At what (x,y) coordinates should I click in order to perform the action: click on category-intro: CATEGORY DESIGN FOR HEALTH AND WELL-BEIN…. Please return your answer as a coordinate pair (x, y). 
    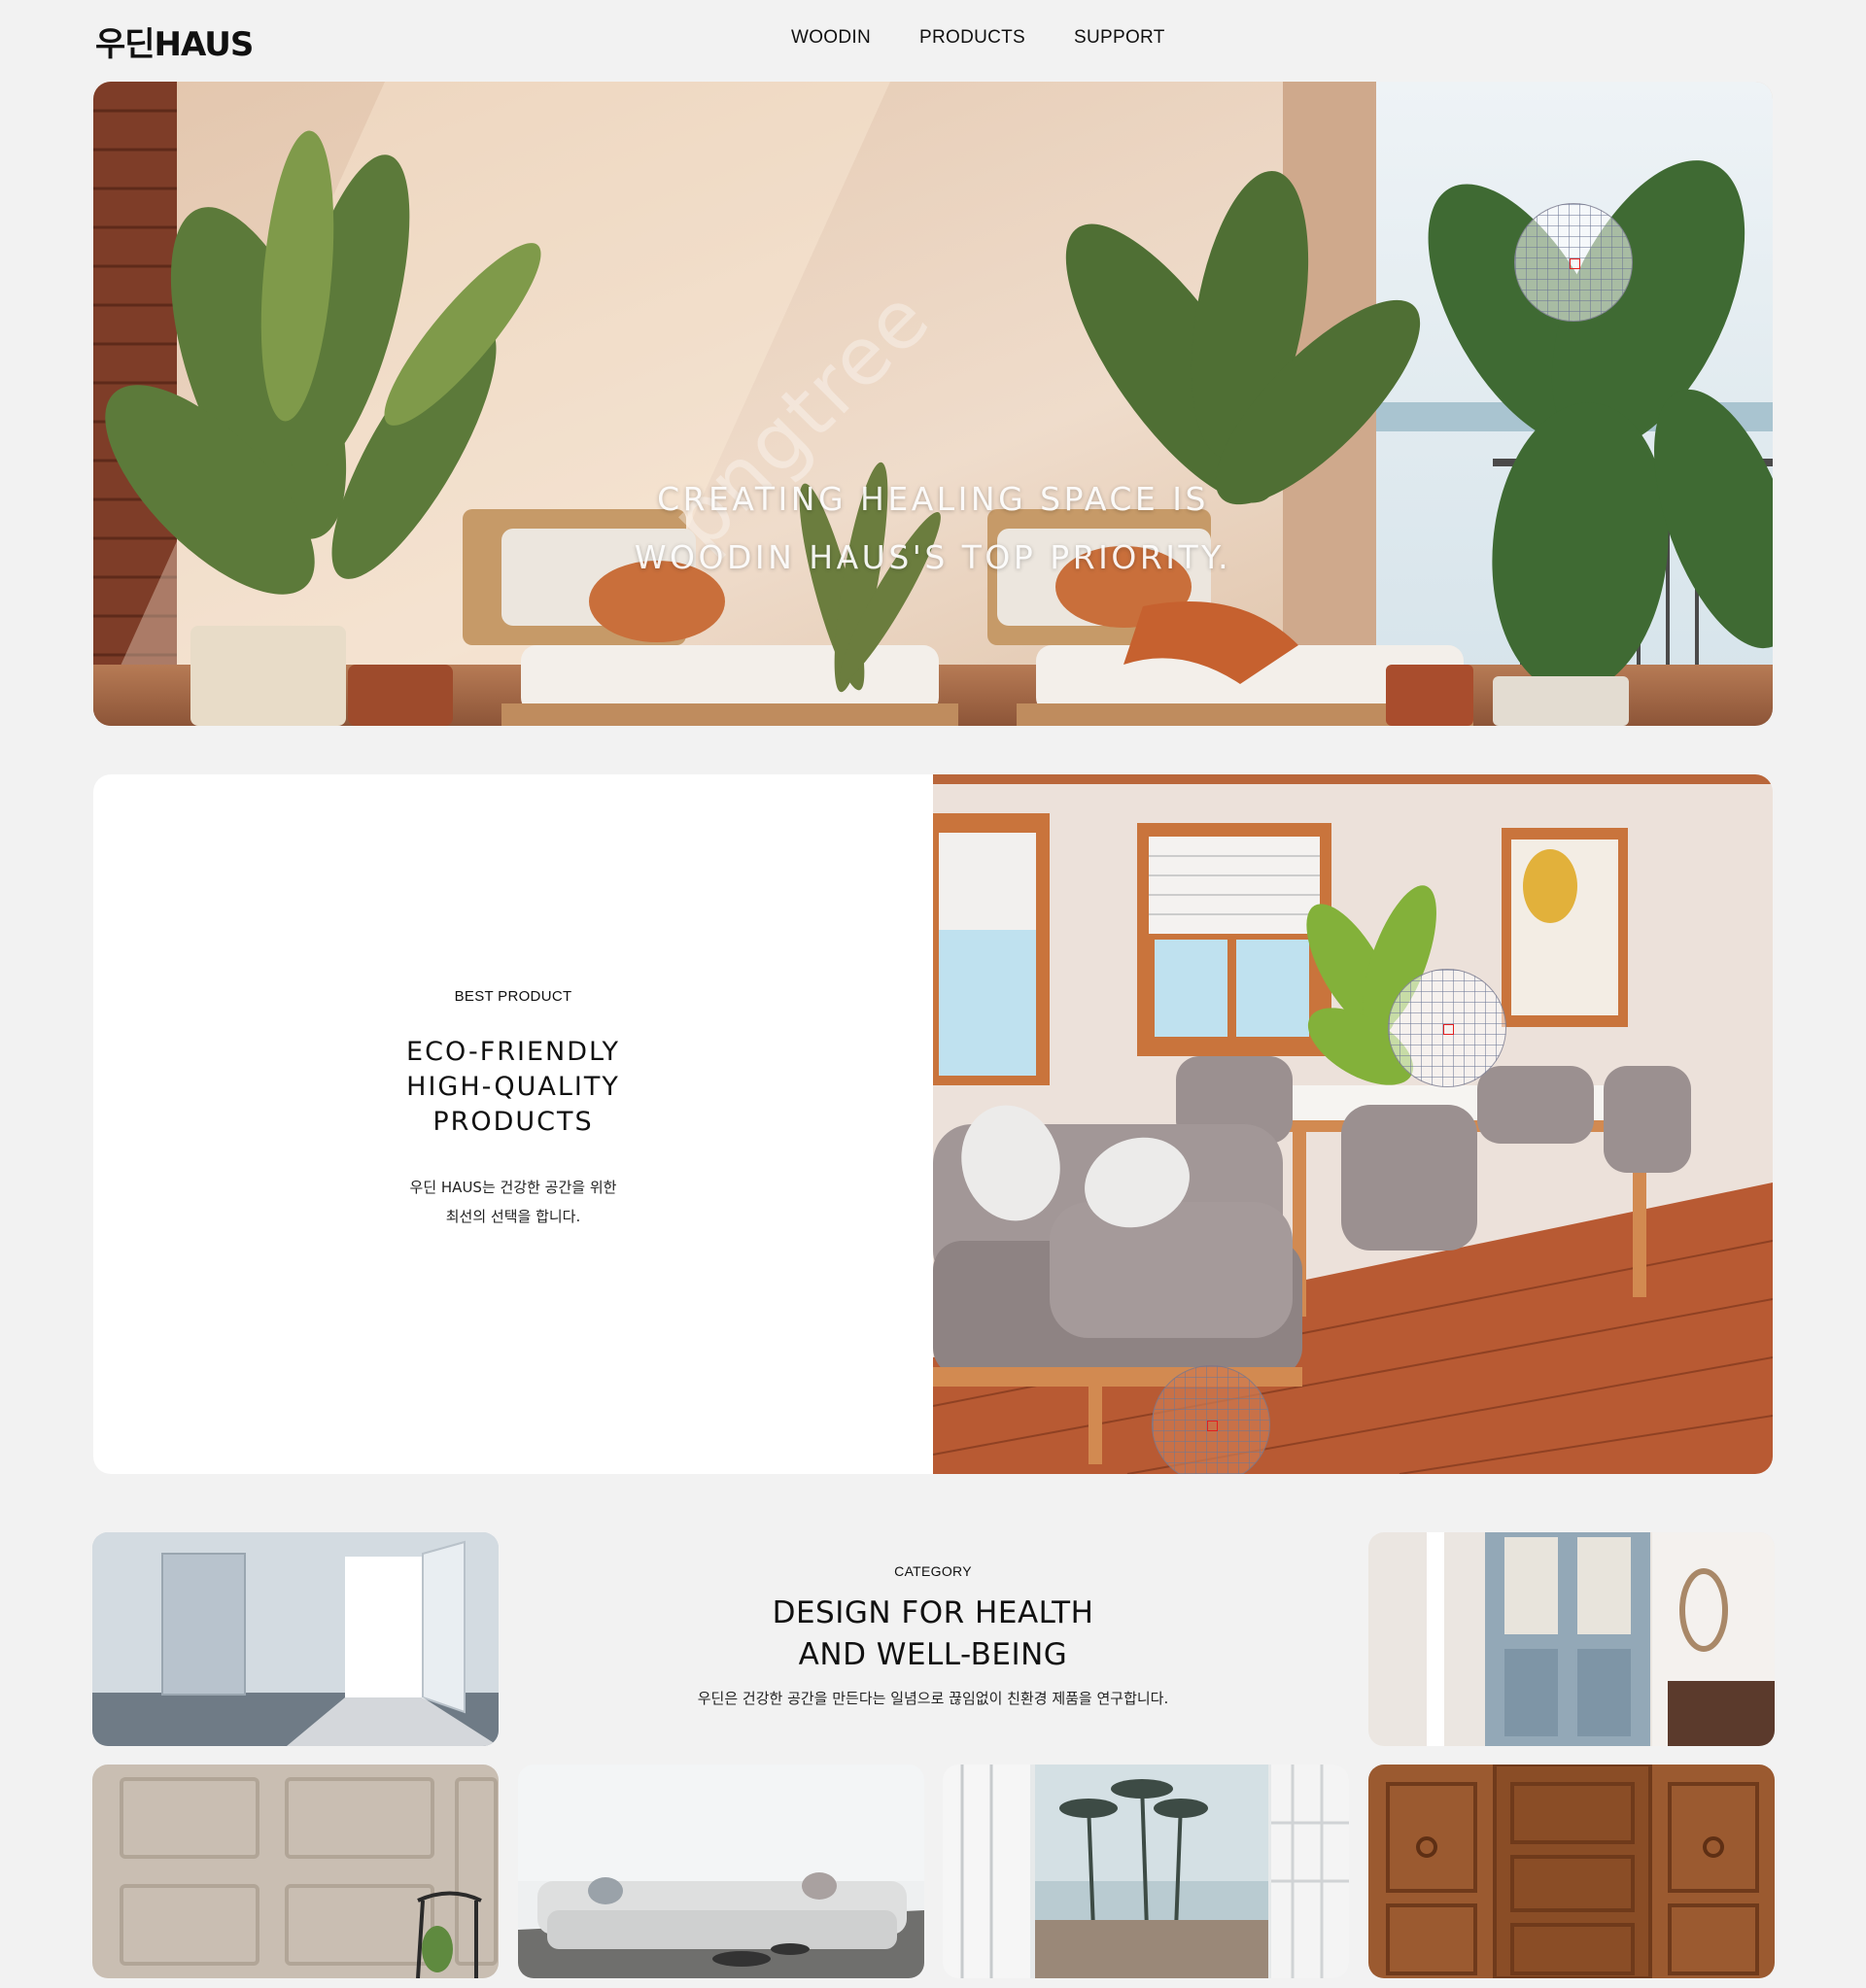
    Looking at the image, I should click on (933, 1620).